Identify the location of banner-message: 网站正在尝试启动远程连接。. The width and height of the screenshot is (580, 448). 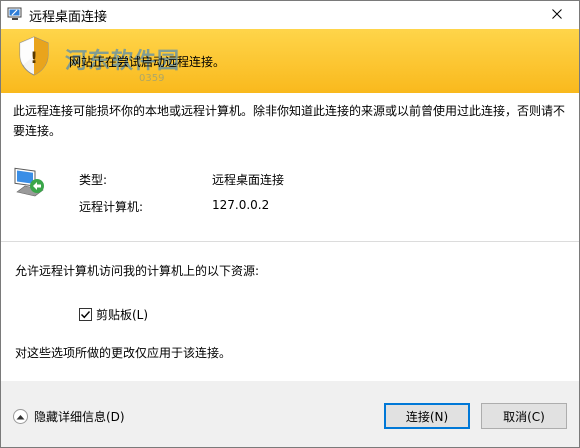
(147, 62).